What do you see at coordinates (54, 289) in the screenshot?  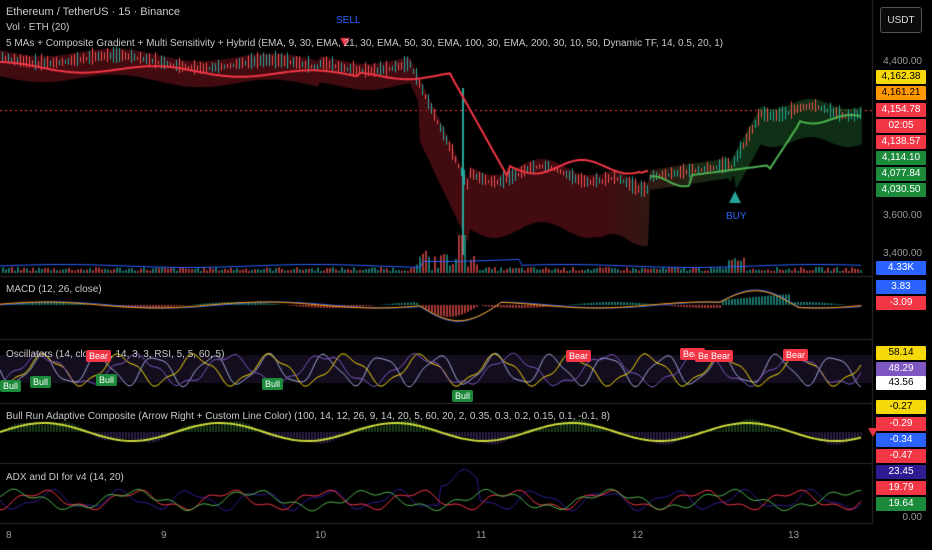 I see `macd-title: MACD (12, 26, close)` at bounding box center [54, 289].